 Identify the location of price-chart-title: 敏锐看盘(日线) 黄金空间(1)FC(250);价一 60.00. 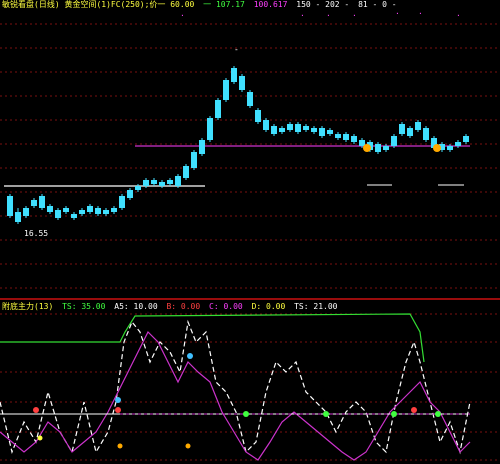
(98, 4).